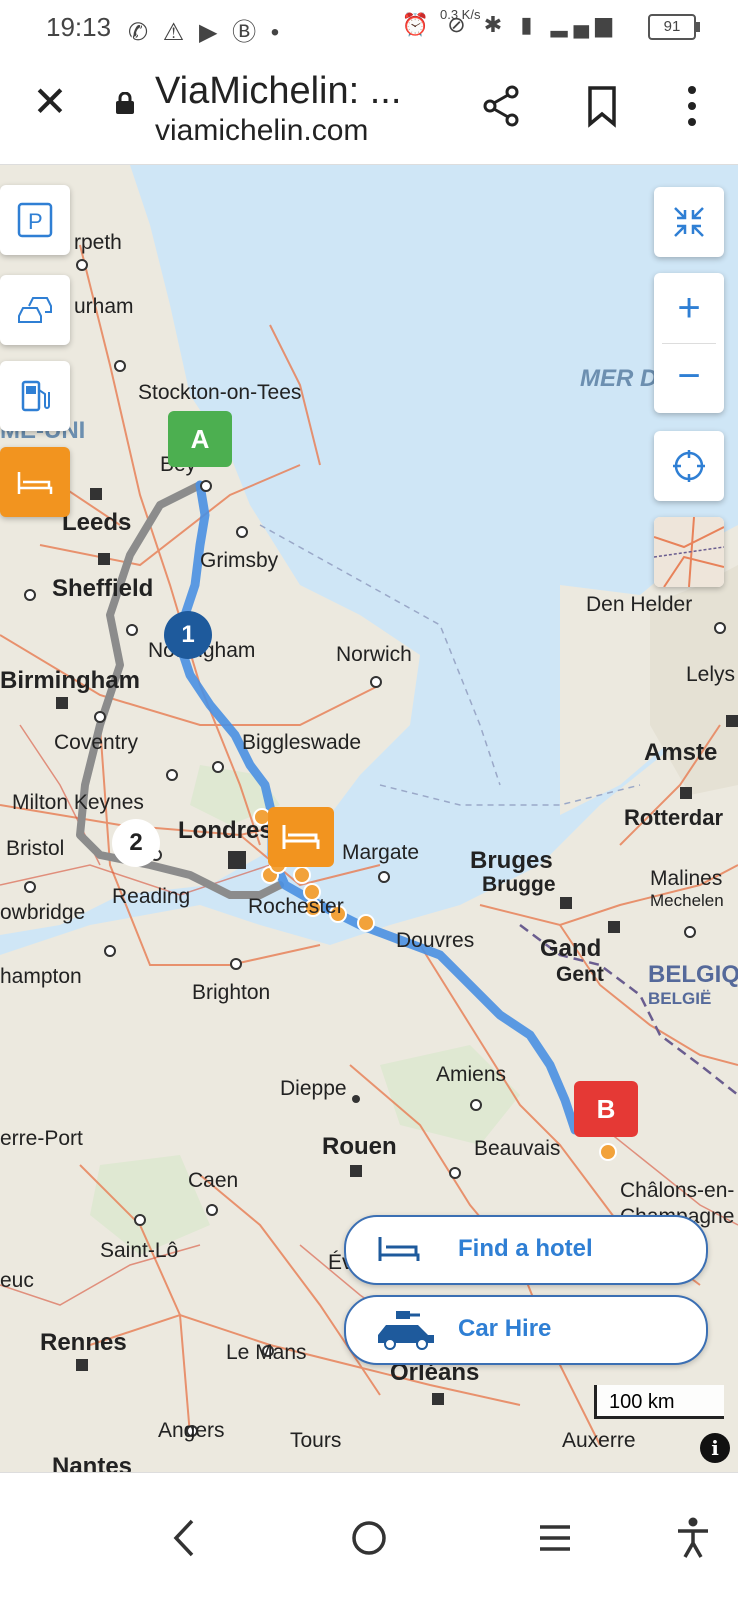 Image resolution: width=738 pixels, height=1601 pixels. I want to click on home-icon, so click(369, 1538).